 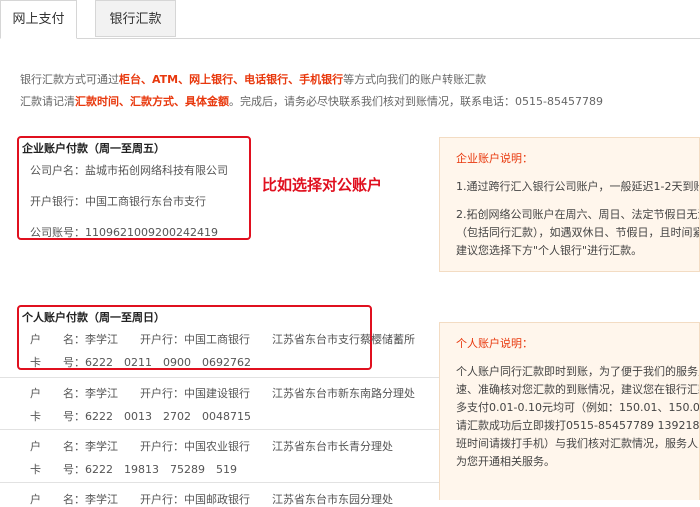 I want to click on personal-account-name-row: 户 名：李学江 开户行：中国农业银行 江苏省东台市长青分理处, so click(x=211, y=446).